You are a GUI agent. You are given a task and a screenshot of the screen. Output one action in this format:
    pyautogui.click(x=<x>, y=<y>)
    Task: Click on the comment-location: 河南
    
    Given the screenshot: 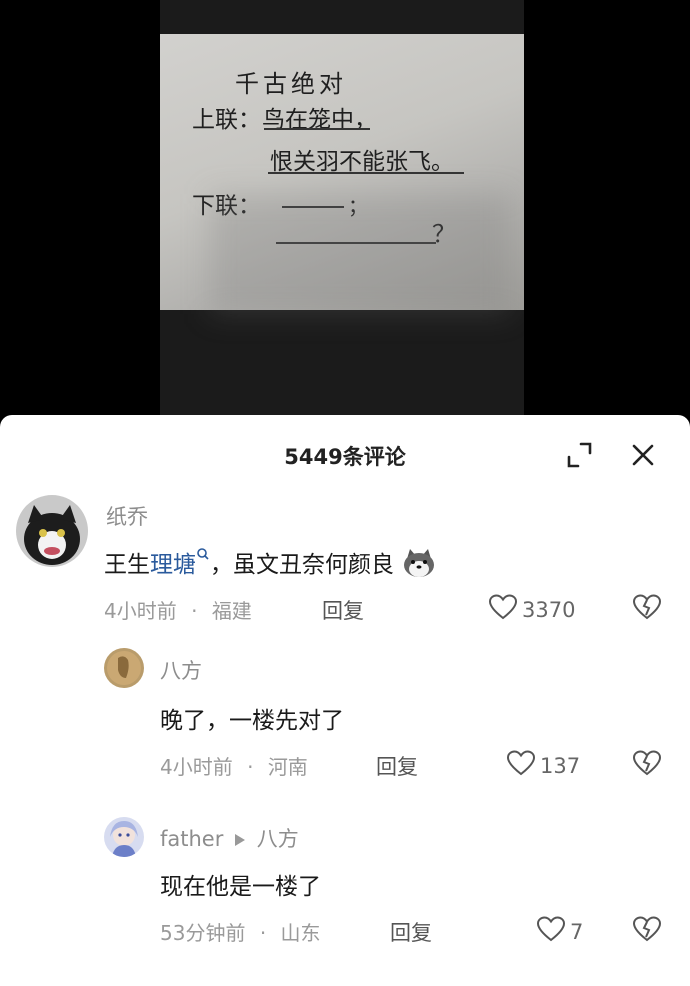 What is the action you would take?
    pyautogui.click(x=287, y=767)
    